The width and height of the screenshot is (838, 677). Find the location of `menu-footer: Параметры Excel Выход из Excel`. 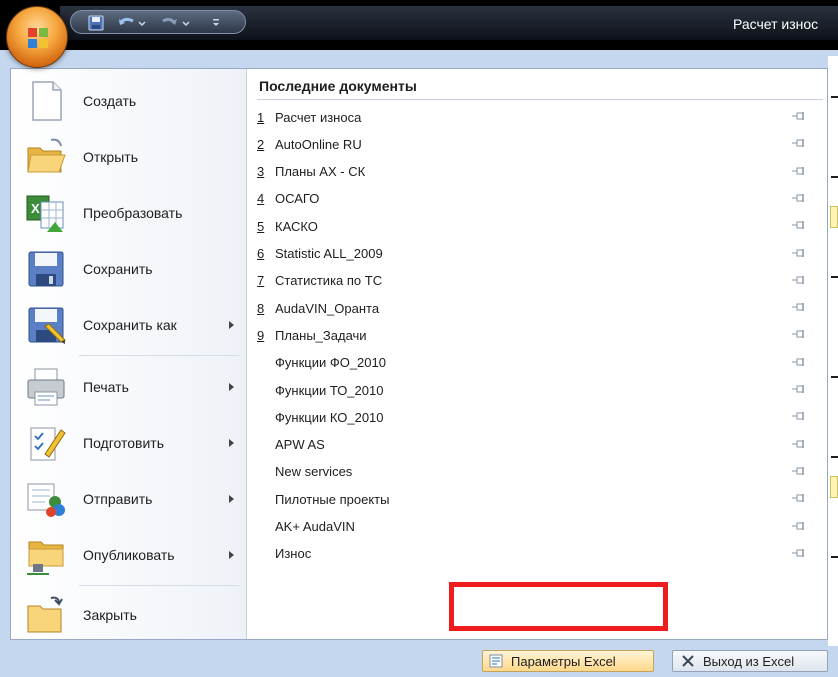

menu-footer: Параметры Excel Выход из Excel is located at coordinates (419, 659).